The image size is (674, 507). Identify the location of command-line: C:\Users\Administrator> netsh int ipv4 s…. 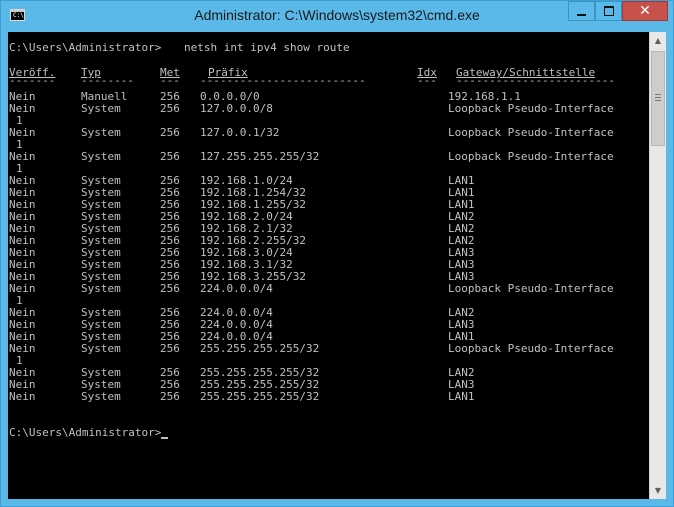
(179, 48).